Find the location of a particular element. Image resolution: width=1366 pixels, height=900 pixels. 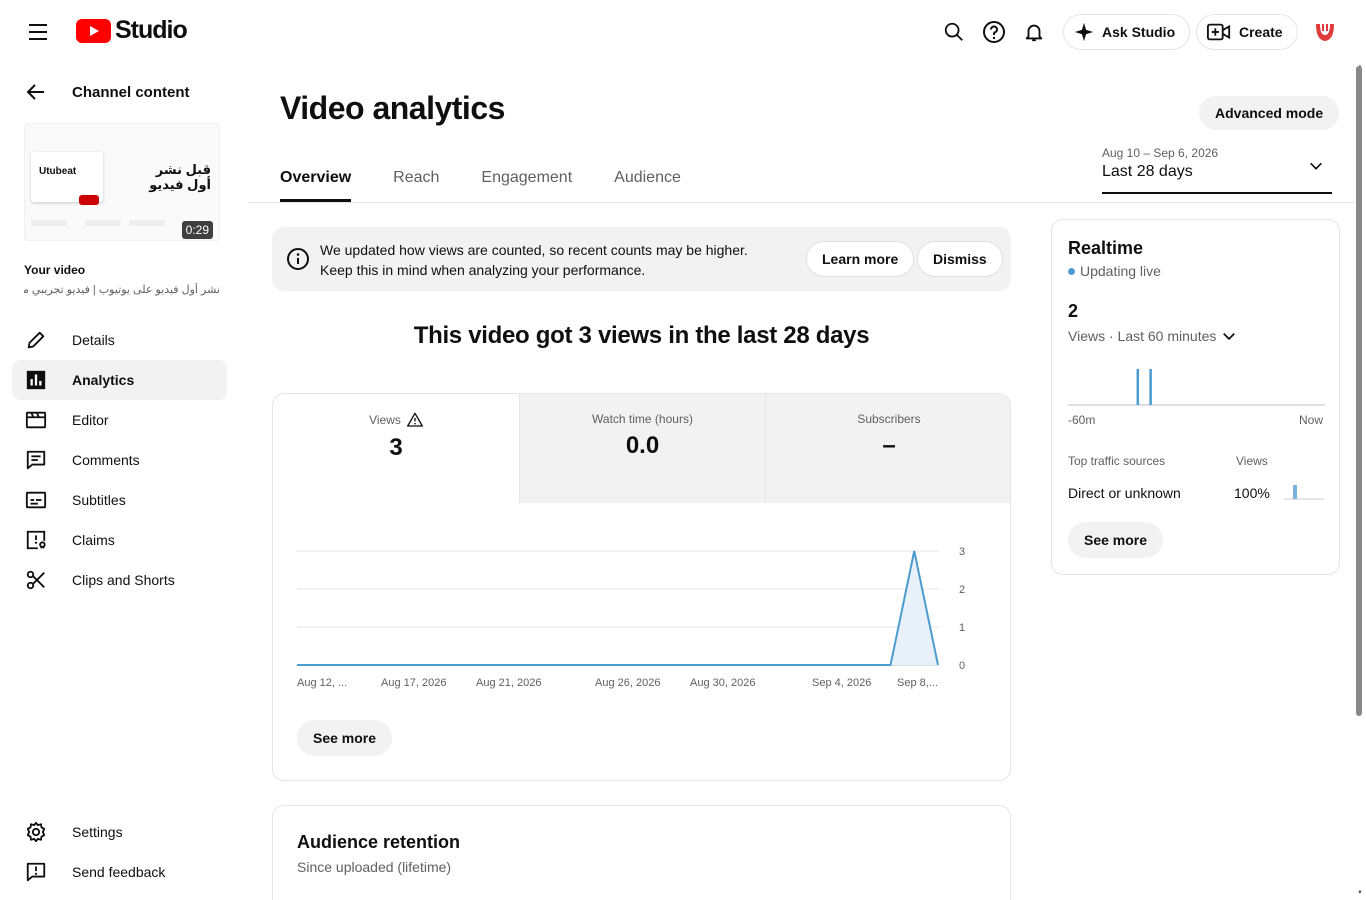

gear-icon is located at coordinates (36, 832).